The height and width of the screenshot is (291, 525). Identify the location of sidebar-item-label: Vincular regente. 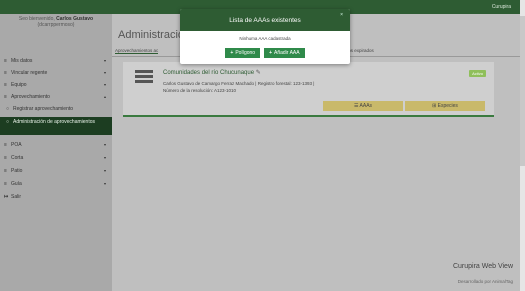
(29, 73).